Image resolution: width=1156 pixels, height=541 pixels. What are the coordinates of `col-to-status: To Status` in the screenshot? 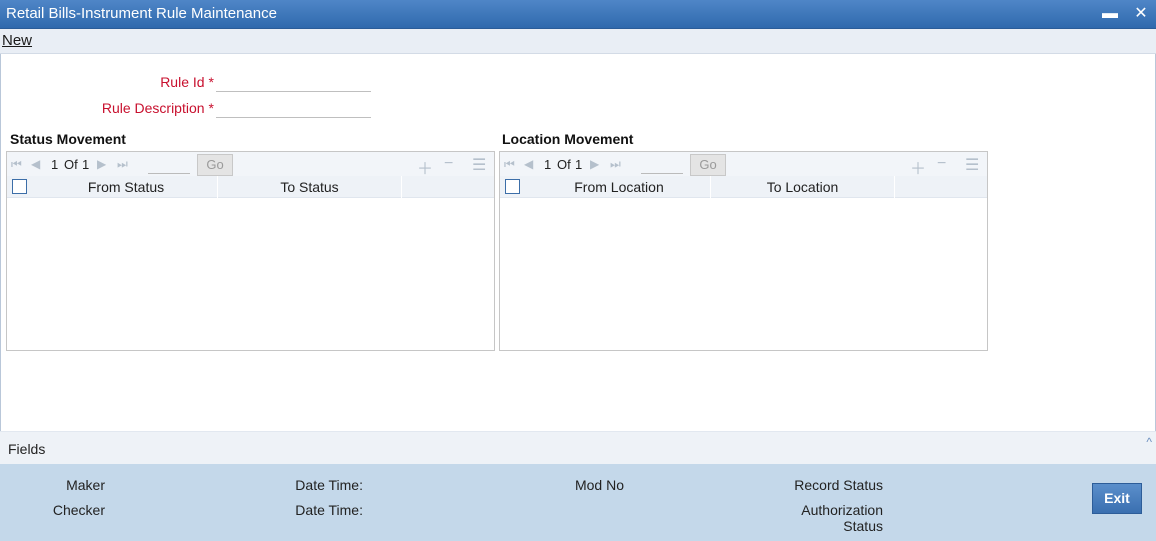 It's located at (310, 187).